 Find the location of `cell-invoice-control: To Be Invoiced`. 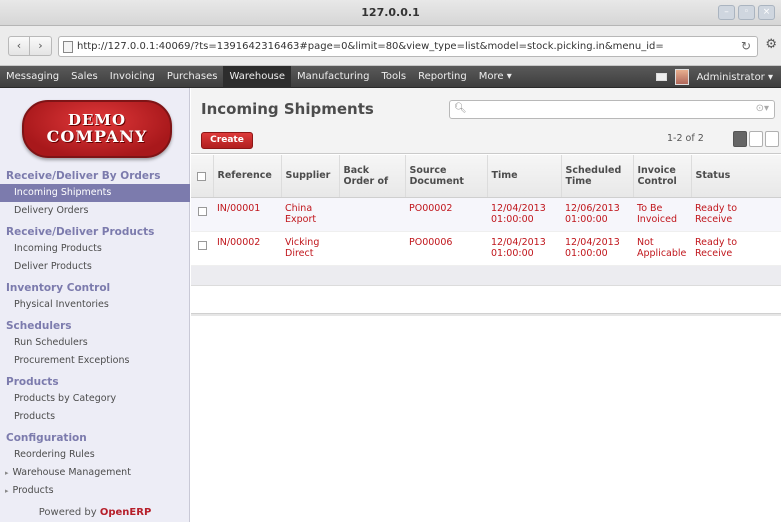

cell-invoice-control: To Be Invoiced is located at coordinates (662, 214).